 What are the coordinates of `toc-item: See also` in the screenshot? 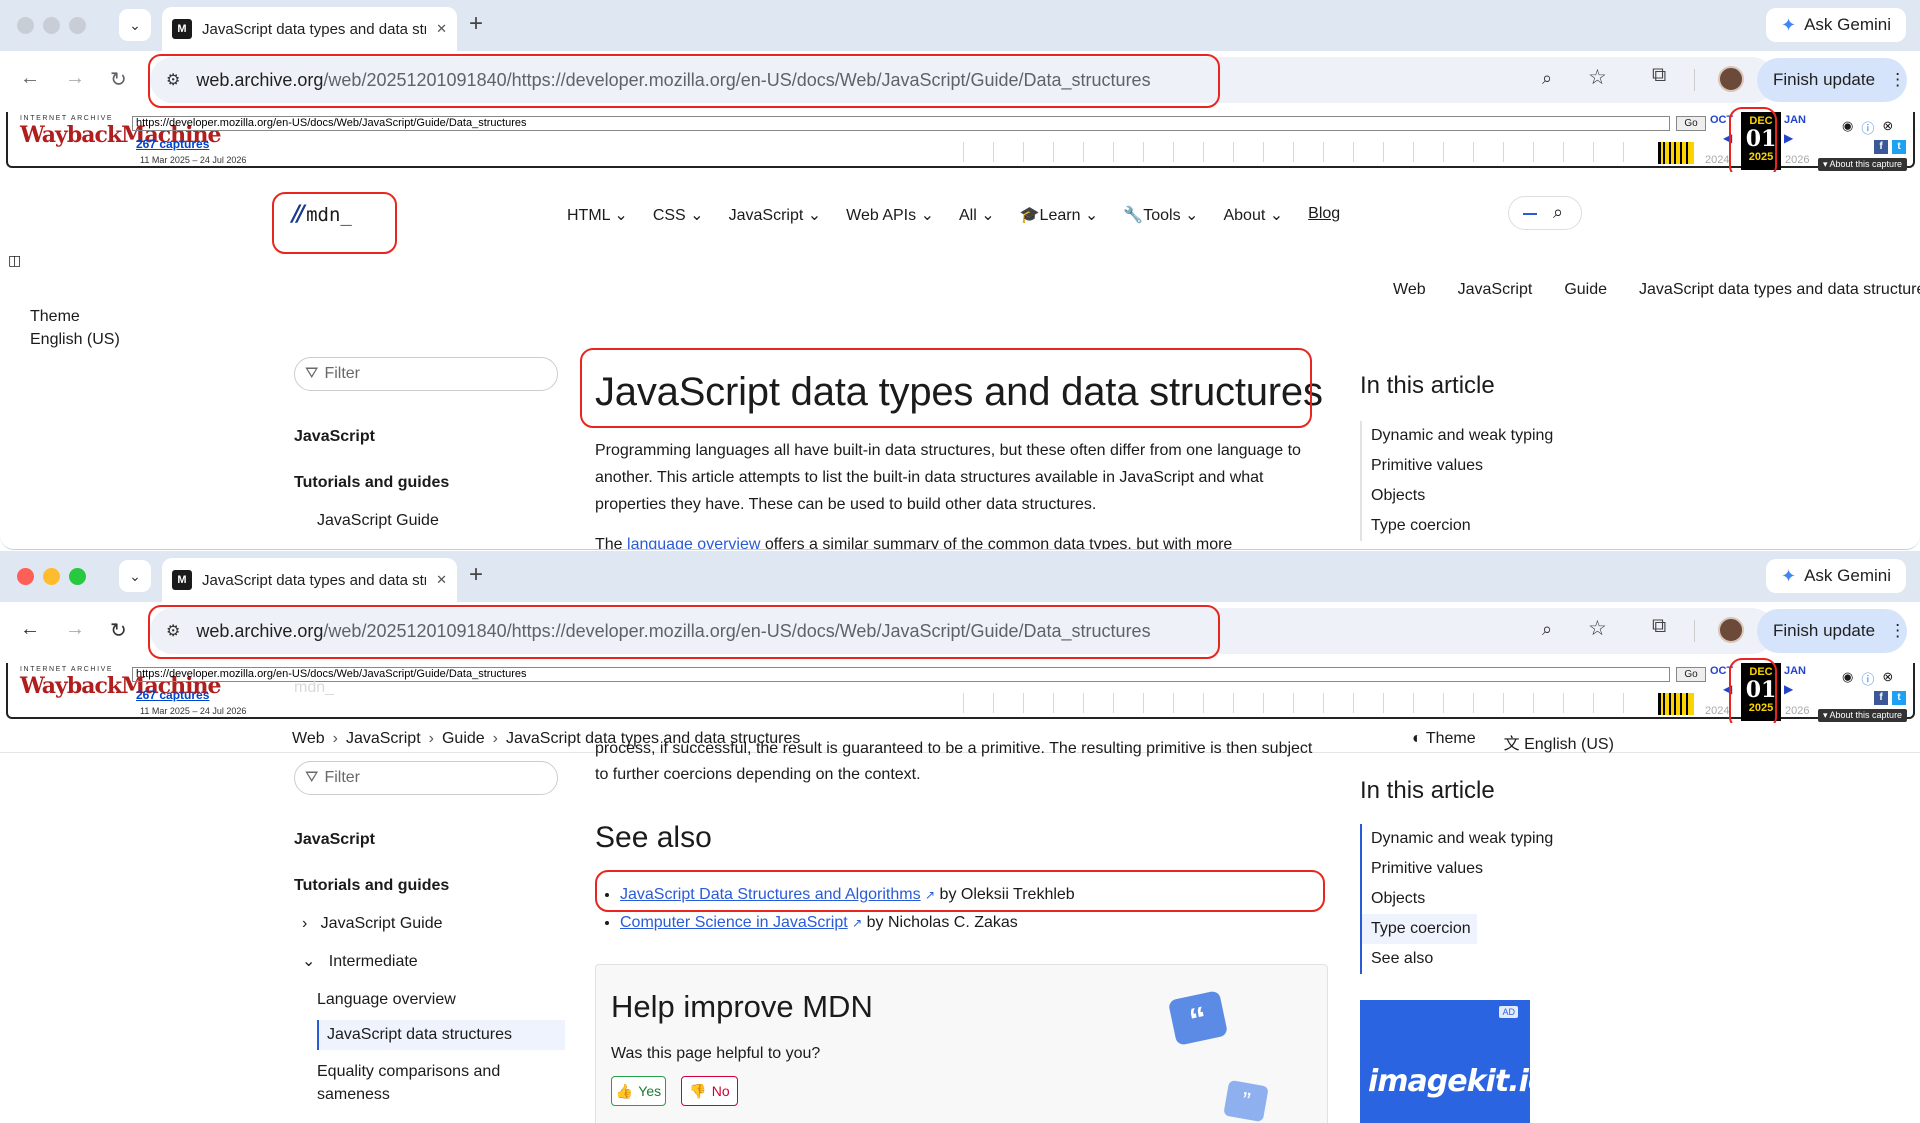 It's located at (1461, 959).